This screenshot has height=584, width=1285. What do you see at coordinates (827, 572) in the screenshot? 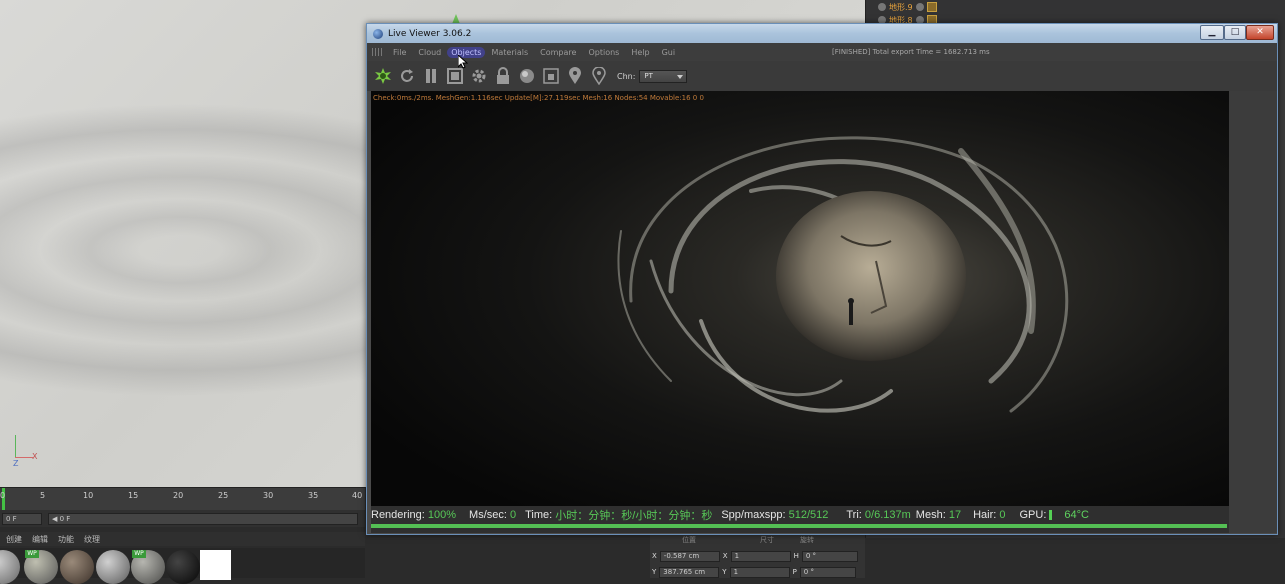
I see `pitch-field: 0 °` at bounding box center [827, 572].